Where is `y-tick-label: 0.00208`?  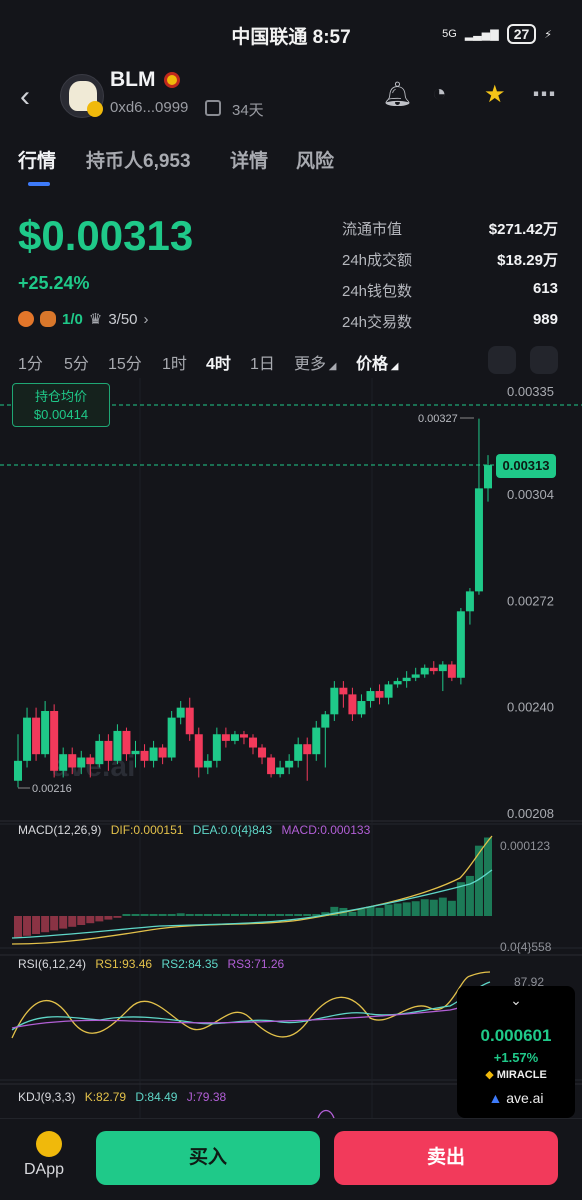 y-tick-label: 0.00208 is located at coordinates (530, 813).